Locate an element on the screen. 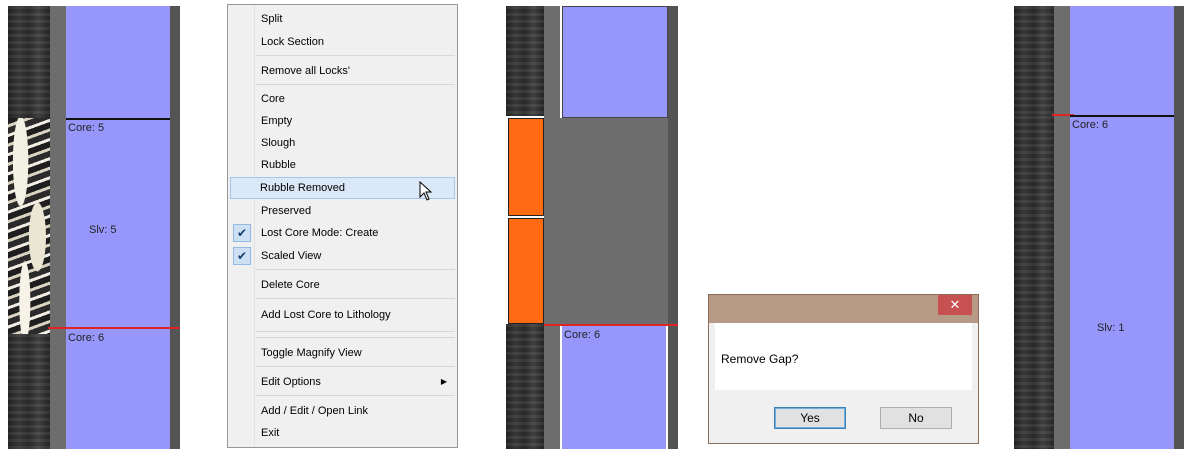  core-label-upper: Core: 5 is located at coordinates (86, 128).